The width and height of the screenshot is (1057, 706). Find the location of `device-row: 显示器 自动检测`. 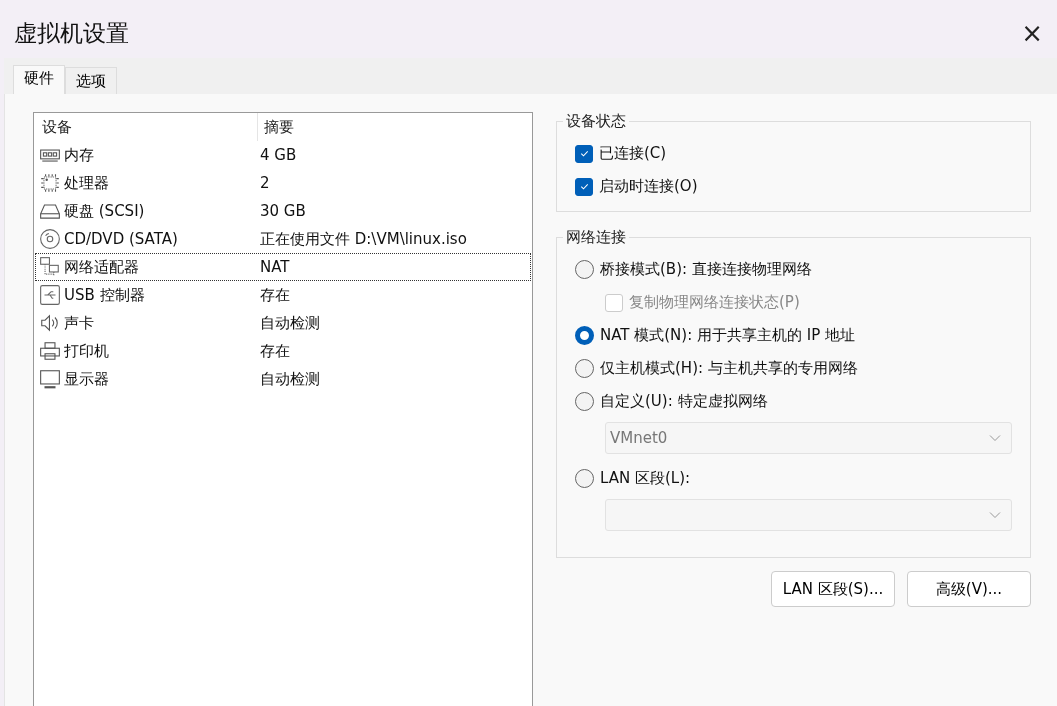

device-row: 显示器 自动检测 is located at coordinates (283, 379).